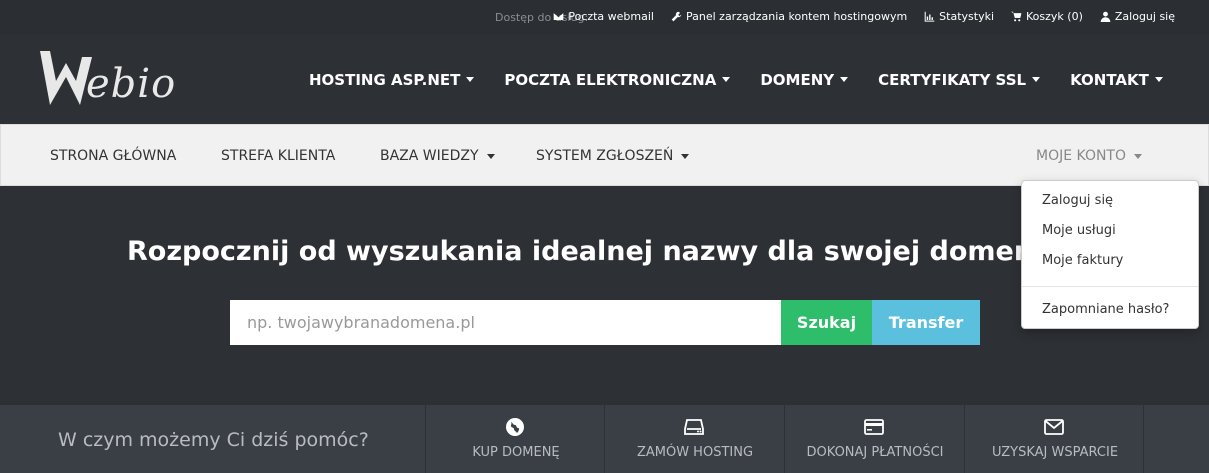 The image size is (1209, 473). Describe the element at coordinates (694, 439) in the screenshot. I see `action-order-hosting: ZAMÓW HOSTING` at that location.